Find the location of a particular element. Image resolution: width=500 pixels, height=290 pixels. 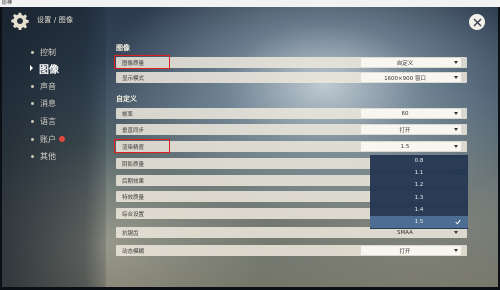

dropdown-option: 1.4 is located at coordinates (419, 210).